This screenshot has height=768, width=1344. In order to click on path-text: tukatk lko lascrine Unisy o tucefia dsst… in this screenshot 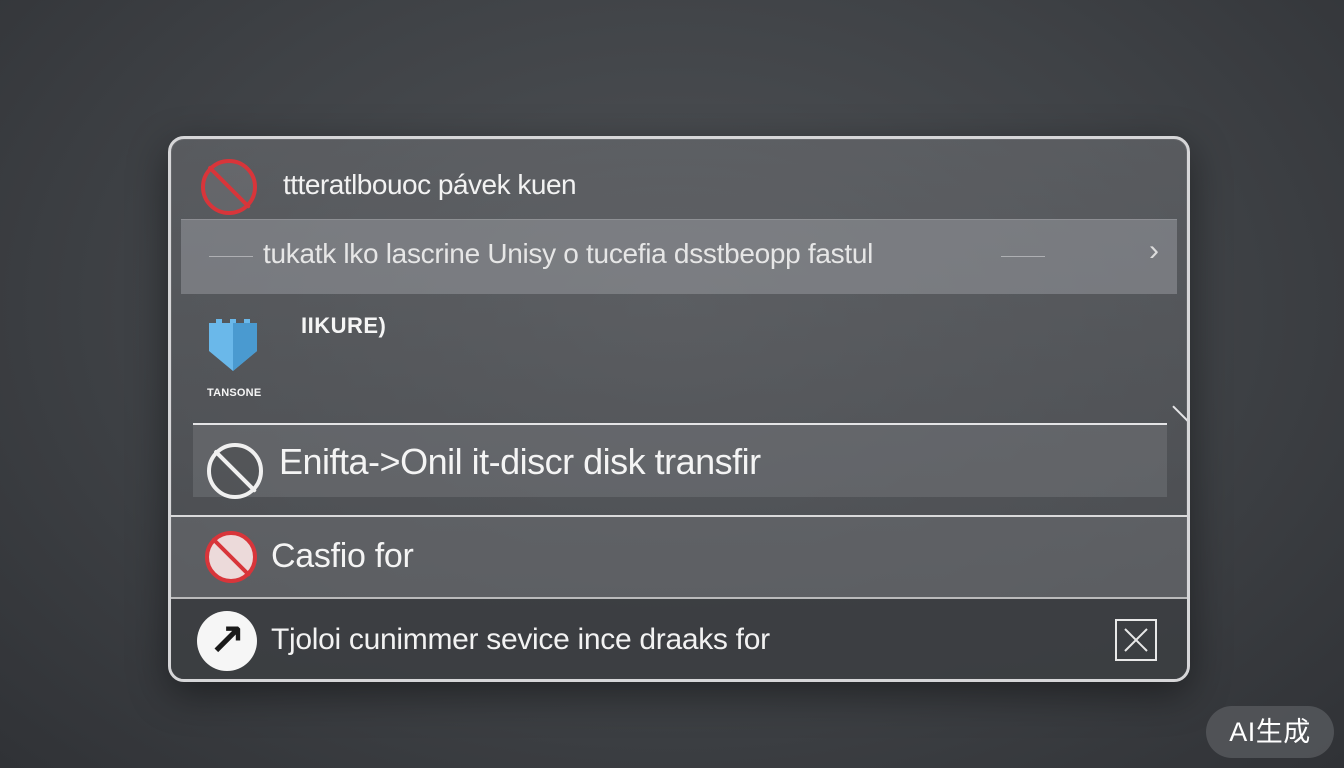, I will do `click(568, 253)`.